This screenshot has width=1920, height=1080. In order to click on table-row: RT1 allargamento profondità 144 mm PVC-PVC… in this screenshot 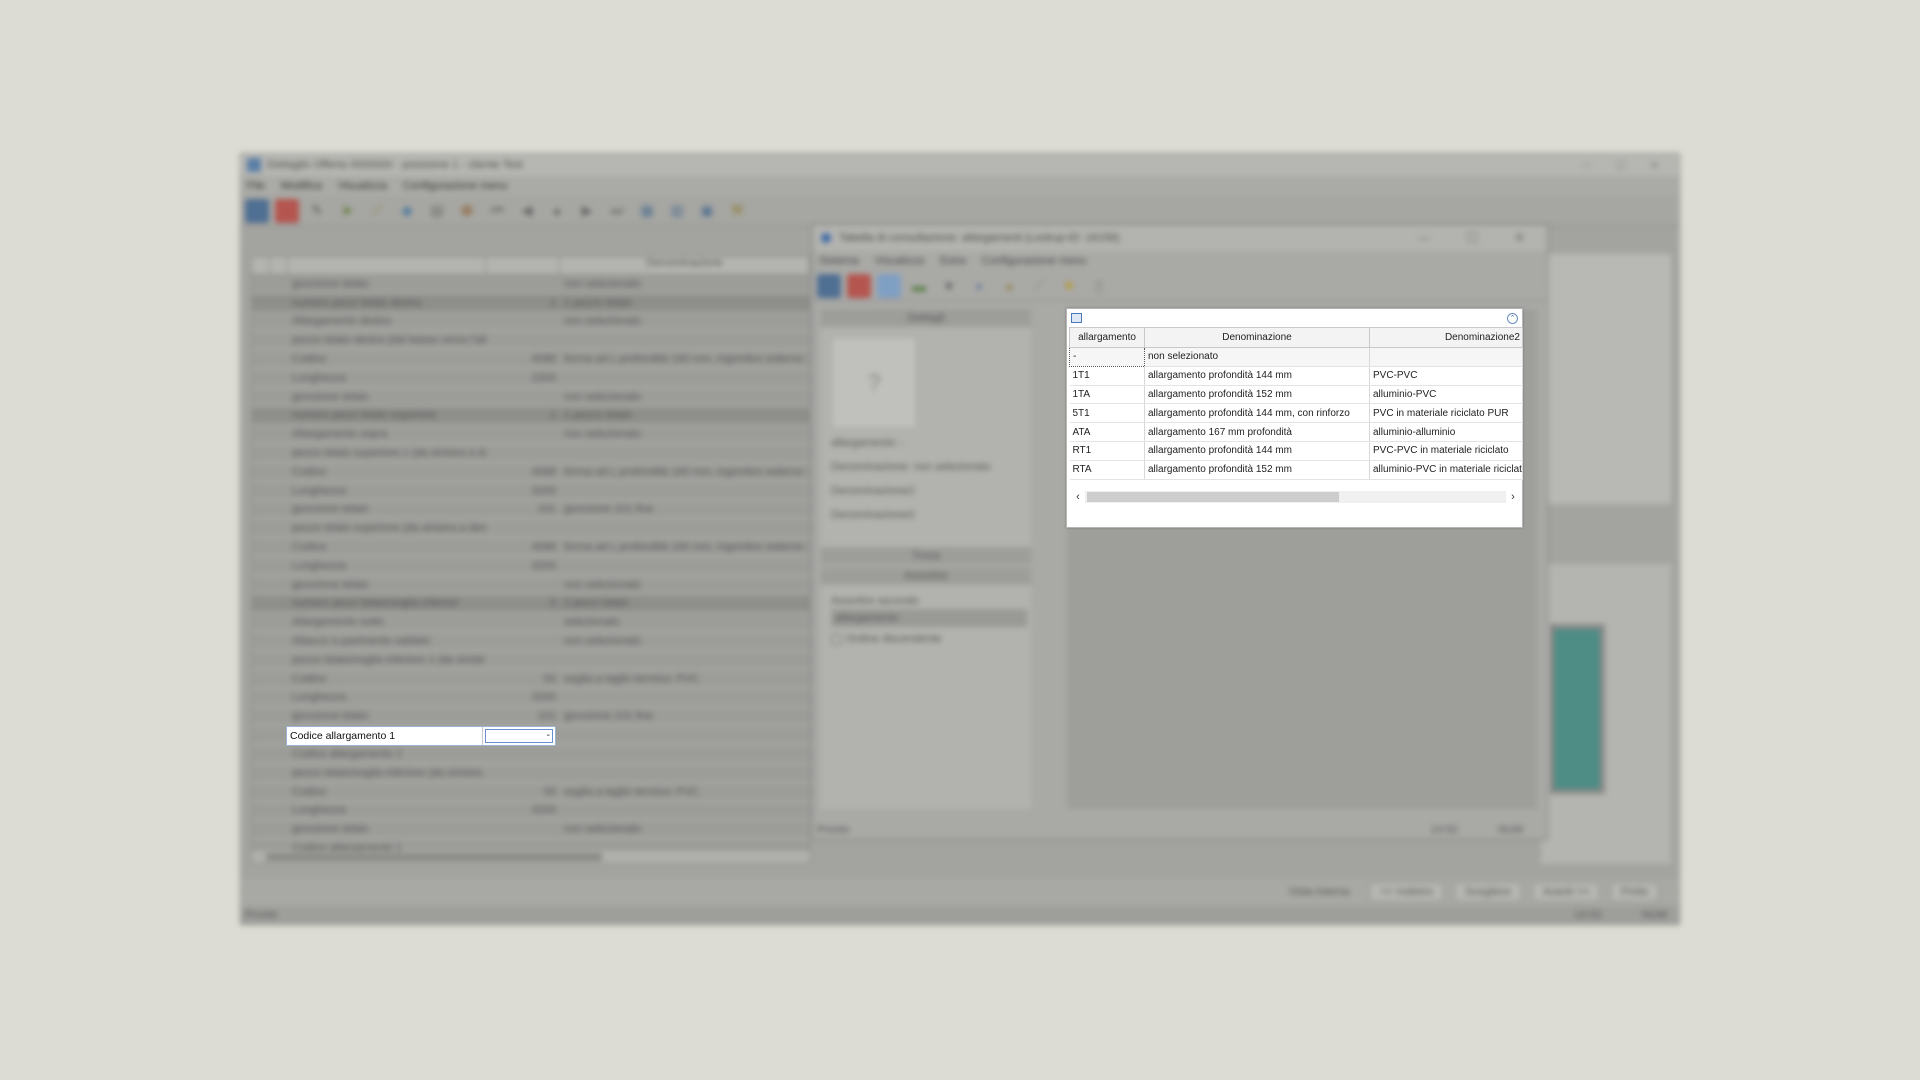, I will do `click(1296, 451)`.